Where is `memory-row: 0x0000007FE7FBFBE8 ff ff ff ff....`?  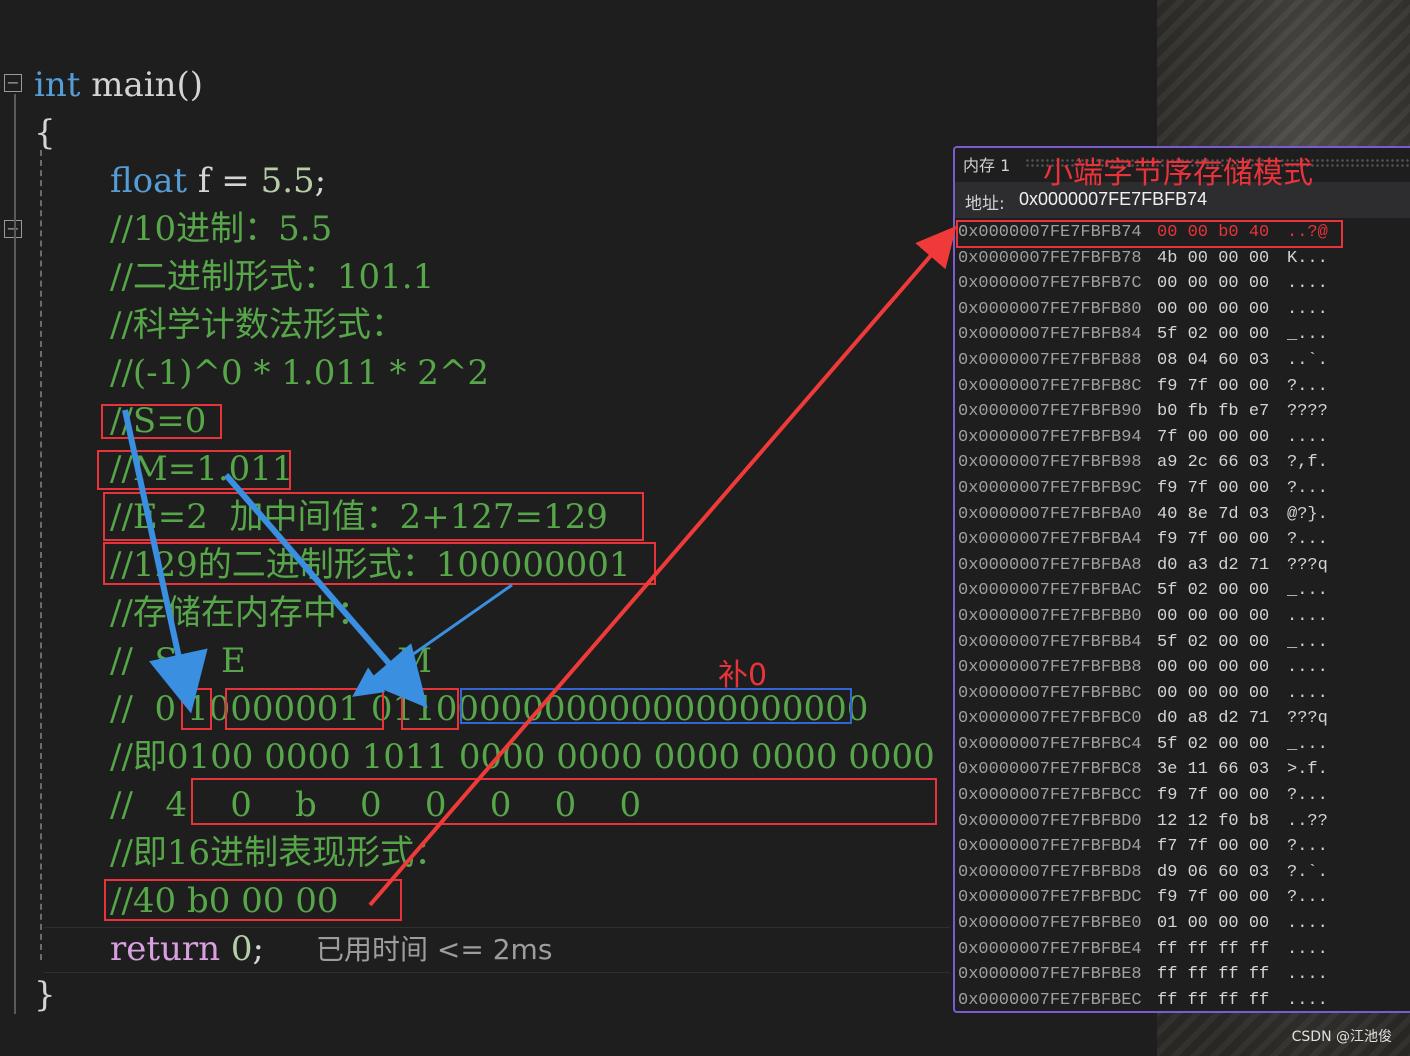
memory-row: 0x0000007FE7FBFBE8 ff ff ff ff.... is located at coordinates (1182, 975).